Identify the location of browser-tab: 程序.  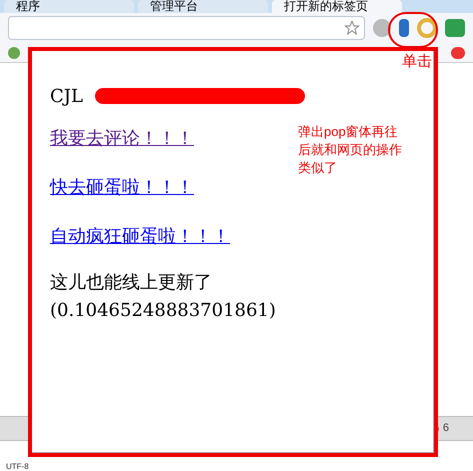
(69, 6).